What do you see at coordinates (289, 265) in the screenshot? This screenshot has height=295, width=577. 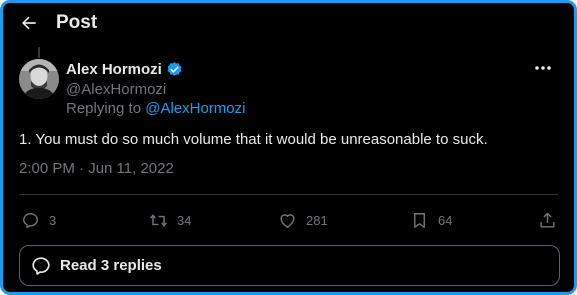 I see `read-replies-button: Read 3 replies` at bounding box center [289, 265].